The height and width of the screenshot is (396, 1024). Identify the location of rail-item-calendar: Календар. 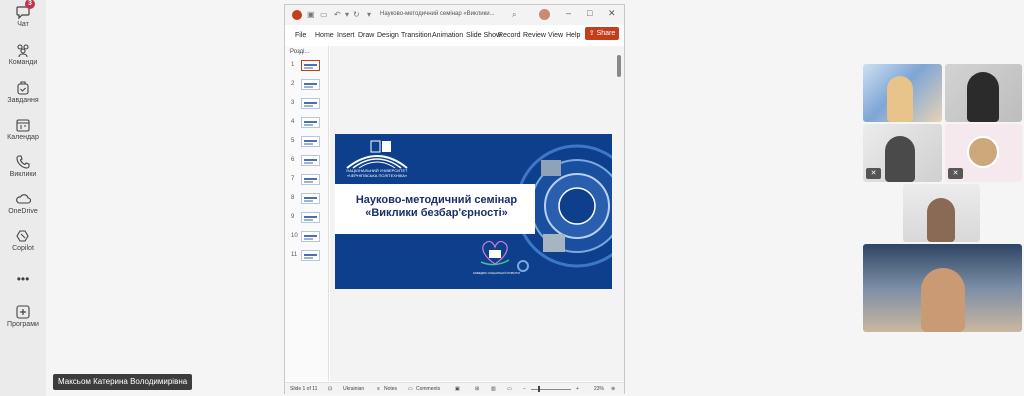
(23, 132).